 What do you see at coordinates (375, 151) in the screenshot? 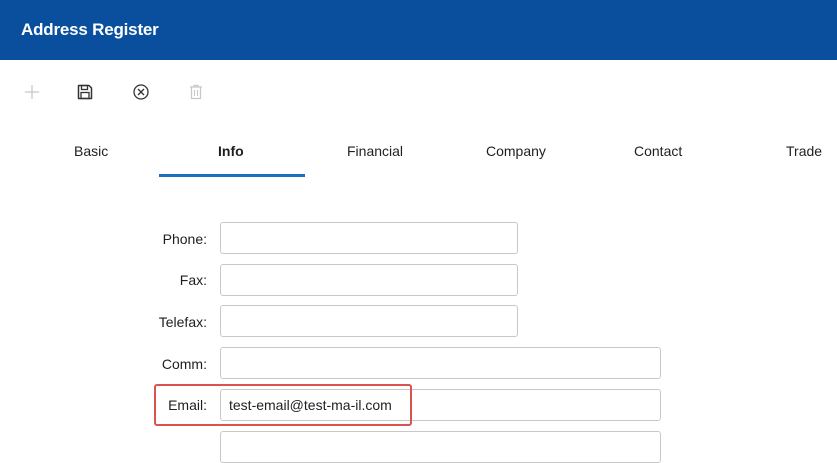
I see `tab-financial: Financial` at bounding box center [375, 151].